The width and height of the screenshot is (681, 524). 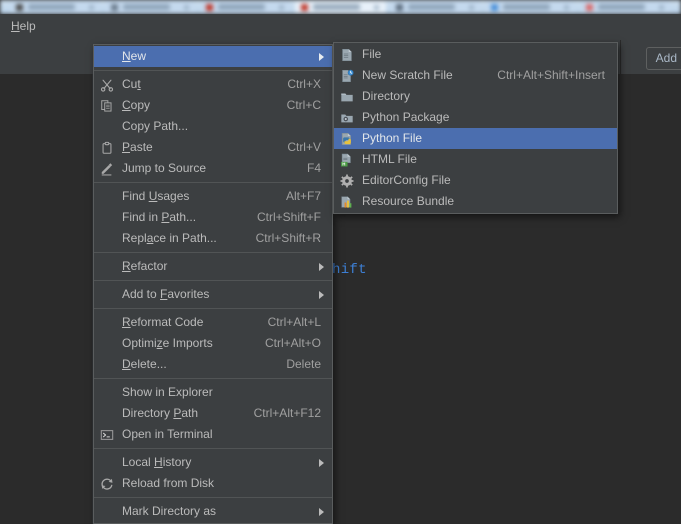 What do you see at coordinates (372, 54) in the screenshot?
I see `submenu-item-label: File` at bounding box center [372, 54].